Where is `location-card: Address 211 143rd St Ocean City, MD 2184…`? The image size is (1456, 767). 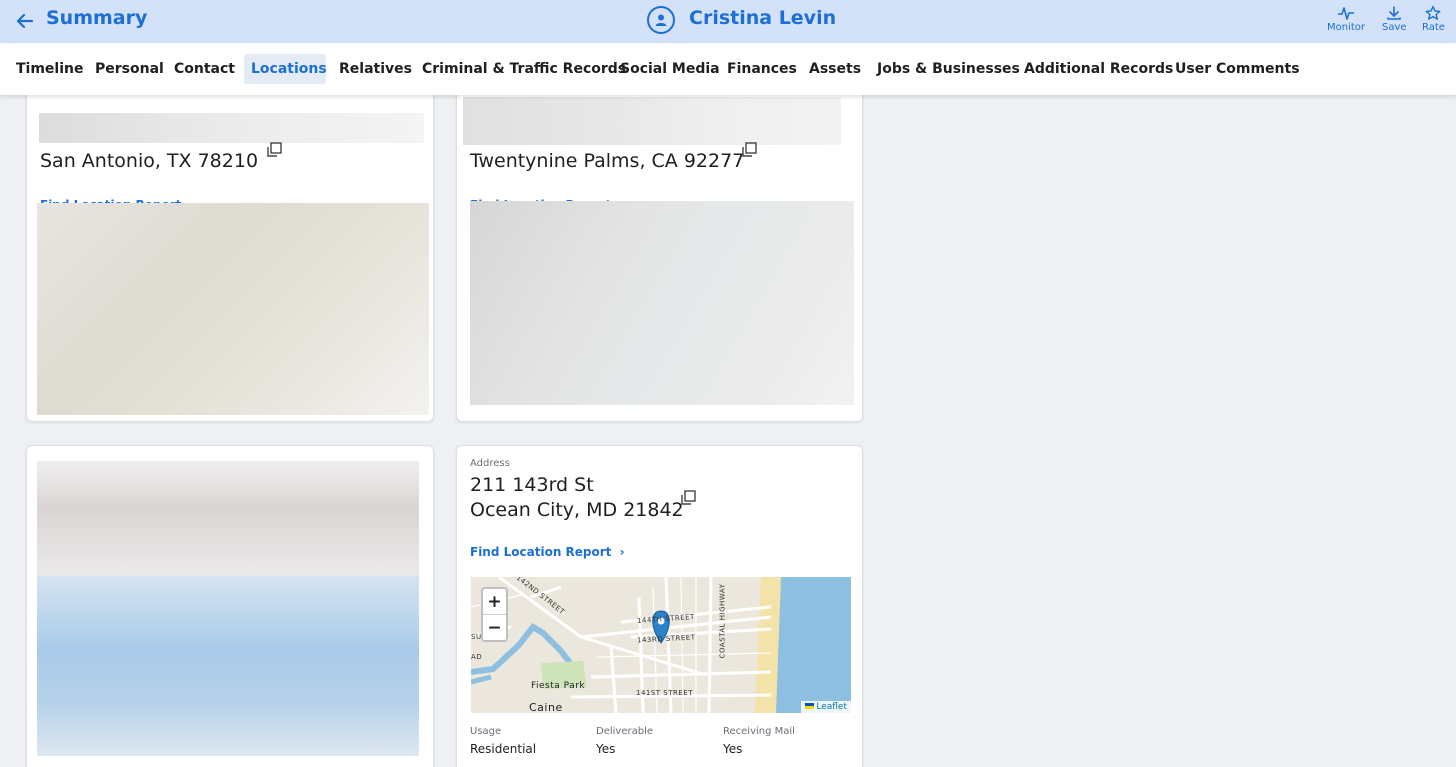 location-card: Address 211 143rd St Ocean City, MD 2184… is located at coordinates (659, 606).